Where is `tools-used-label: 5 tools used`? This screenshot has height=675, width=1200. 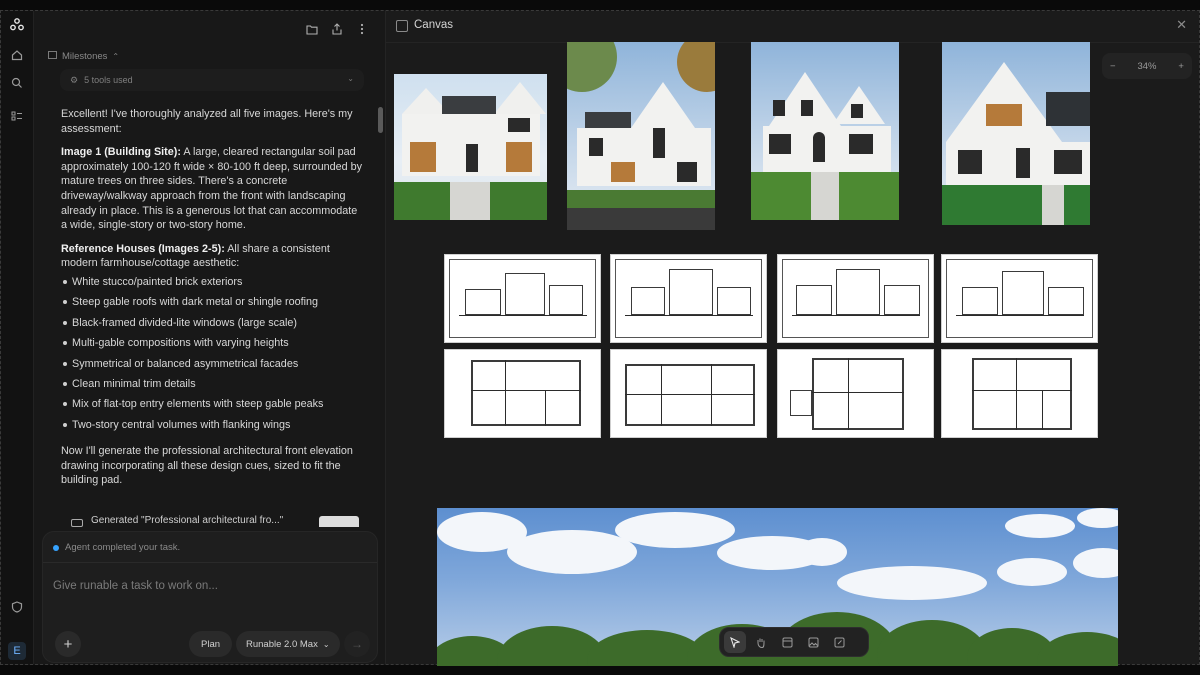 tools-used-label: 5 tools used is located at coordinates (108, 80).